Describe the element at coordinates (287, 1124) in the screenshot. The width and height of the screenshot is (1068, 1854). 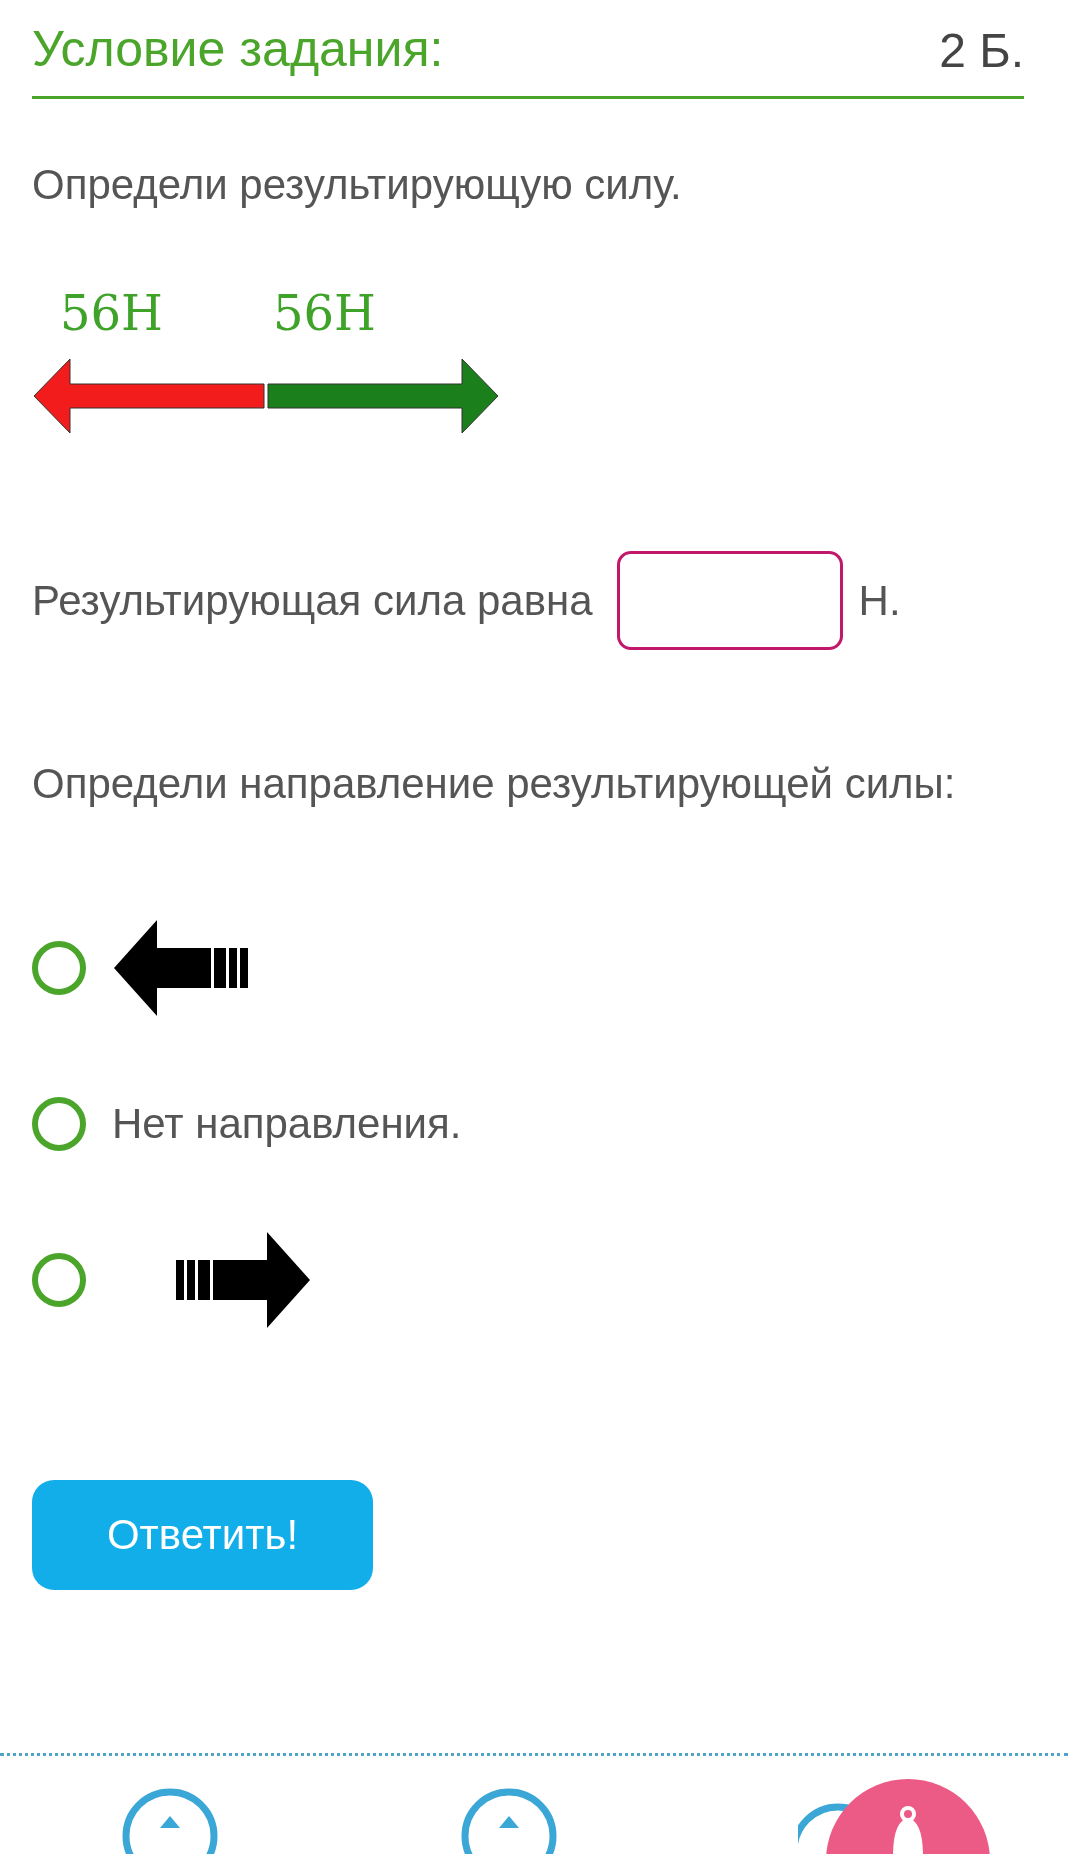
I see `option-text: Нет направления.` at that location.